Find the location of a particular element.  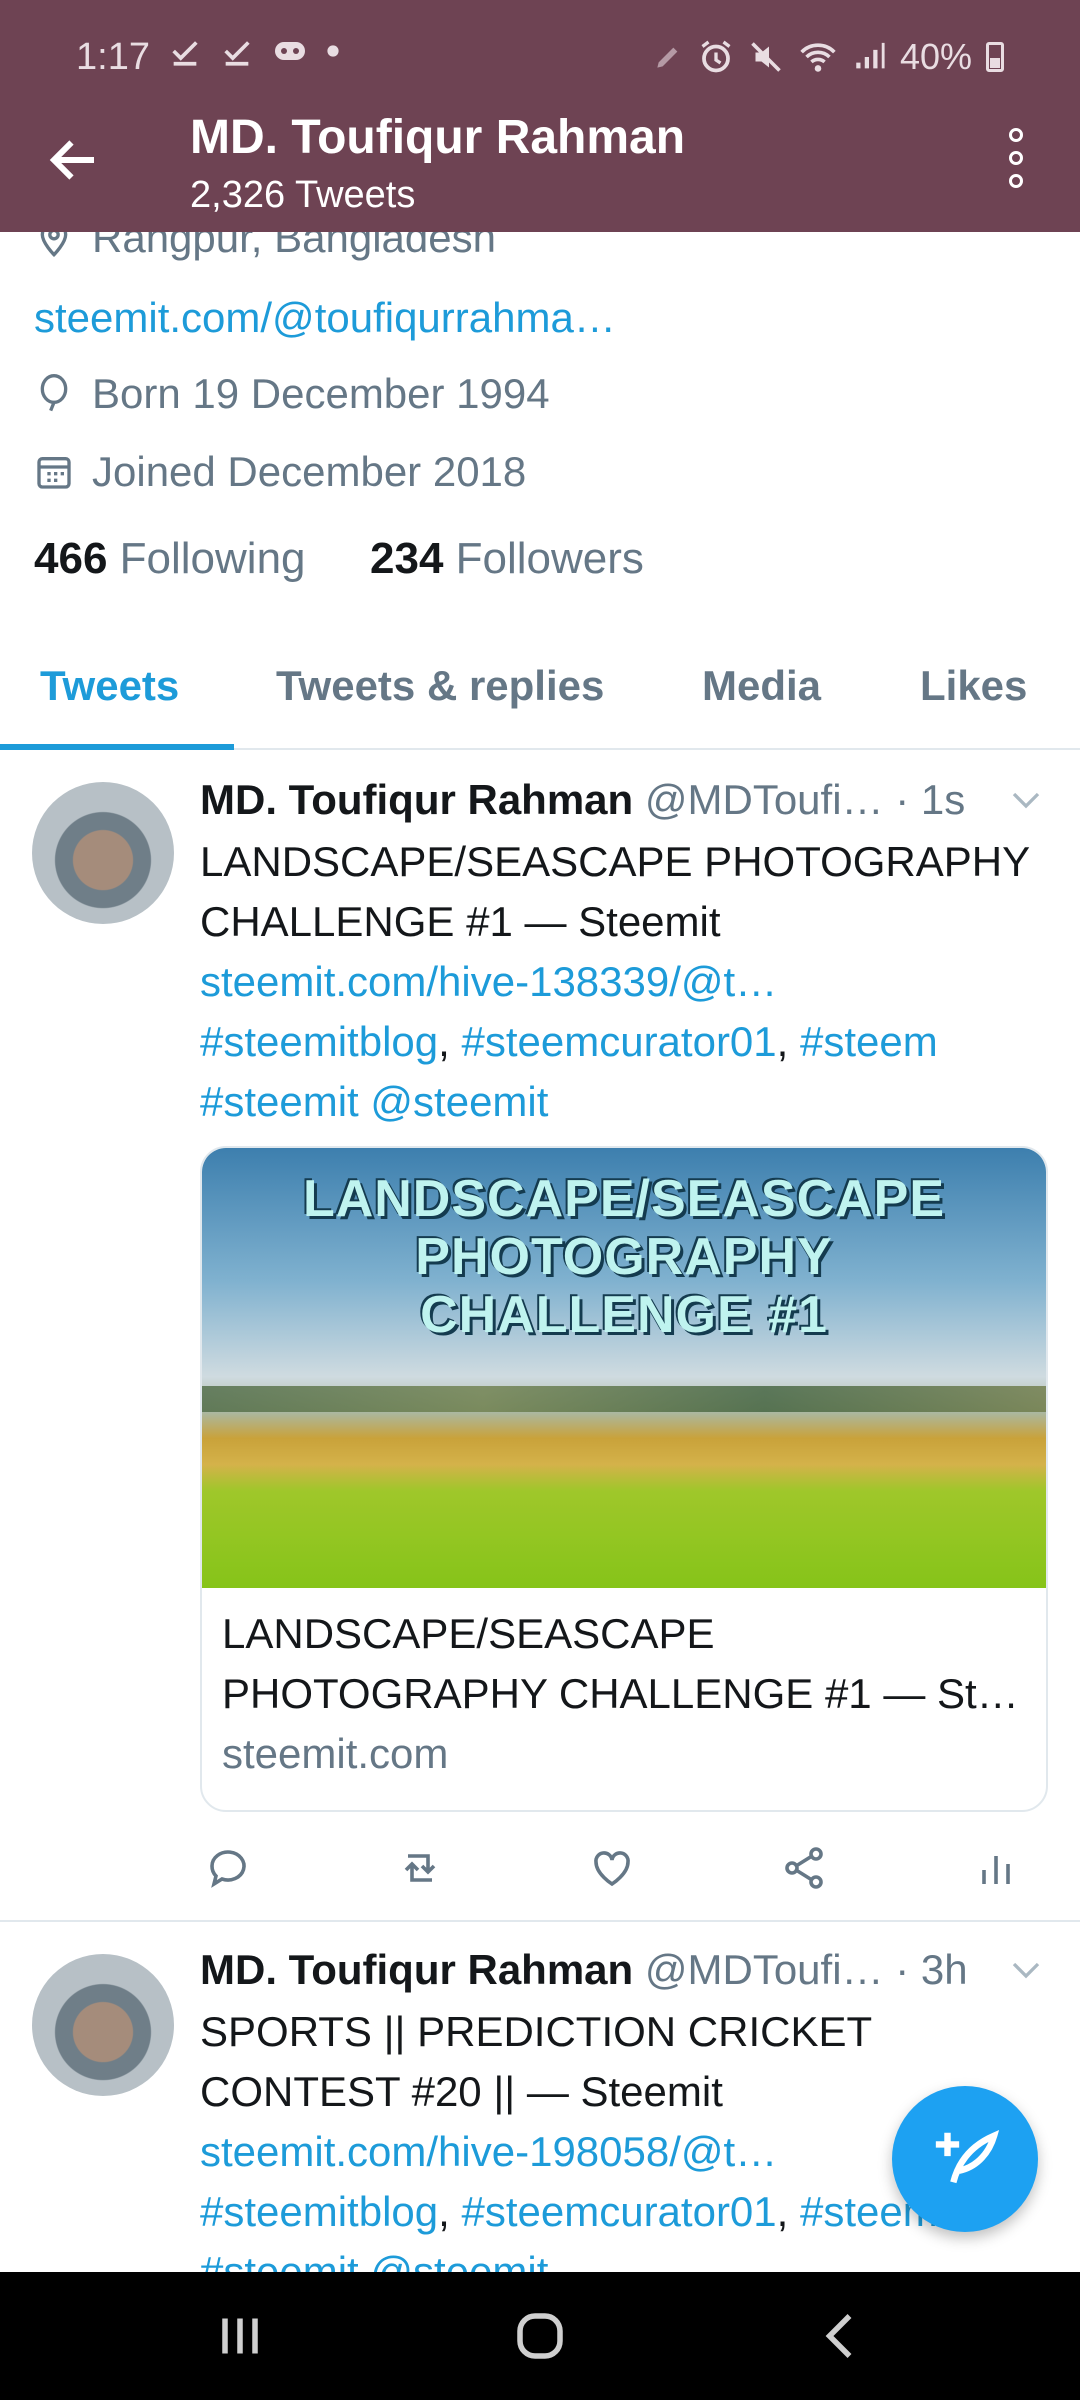

followers-link: 234 Followers is located at coordinates (507, 558).